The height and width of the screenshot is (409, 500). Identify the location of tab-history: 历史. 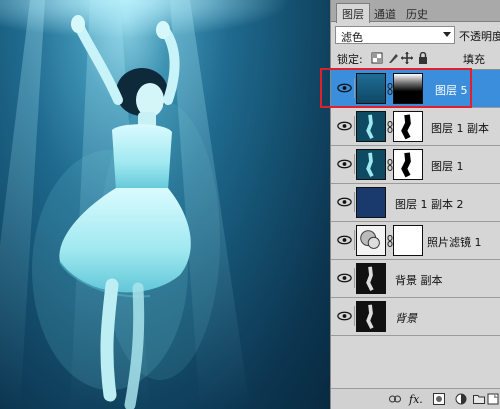
(417, 13).